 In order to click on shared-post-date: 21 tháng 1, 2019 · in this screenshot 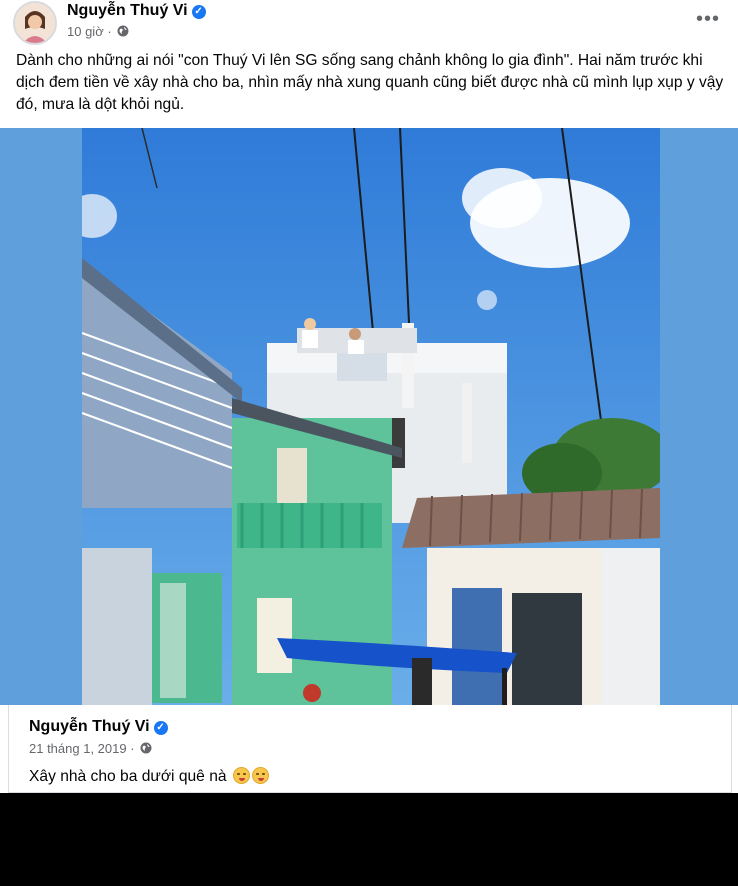, I will do `click(82, 748)`.